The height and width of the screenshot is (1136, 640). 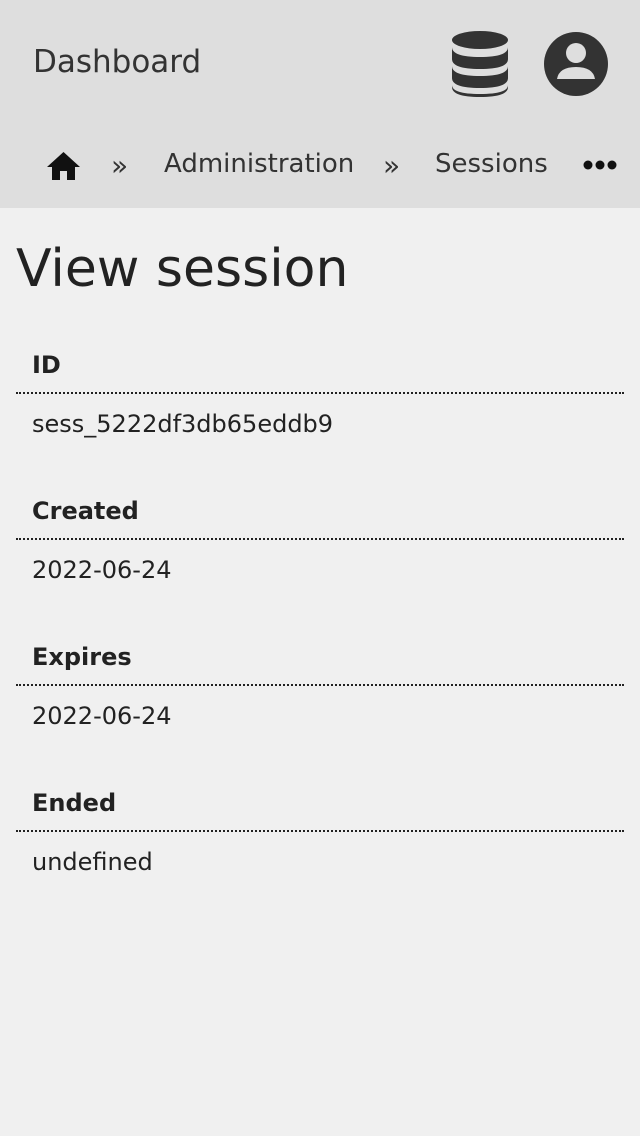 I want to click on field-label: Ended, so click(x=320, y=808).